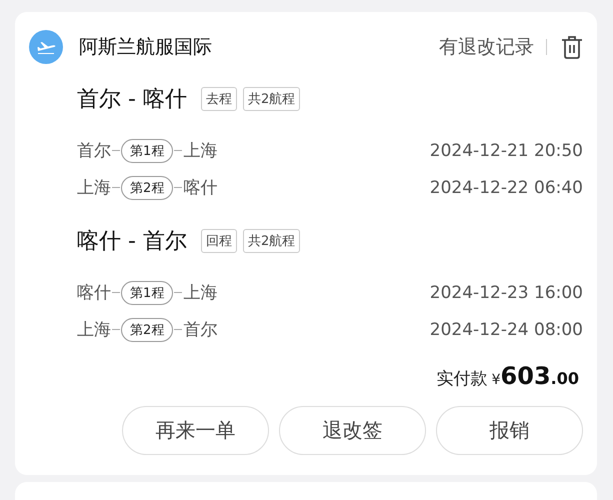 This screenshot has height=500, width=613. Describe the element at coordinates (352, 430) in the screenshot. I see `action-button: 退改签` at that location.